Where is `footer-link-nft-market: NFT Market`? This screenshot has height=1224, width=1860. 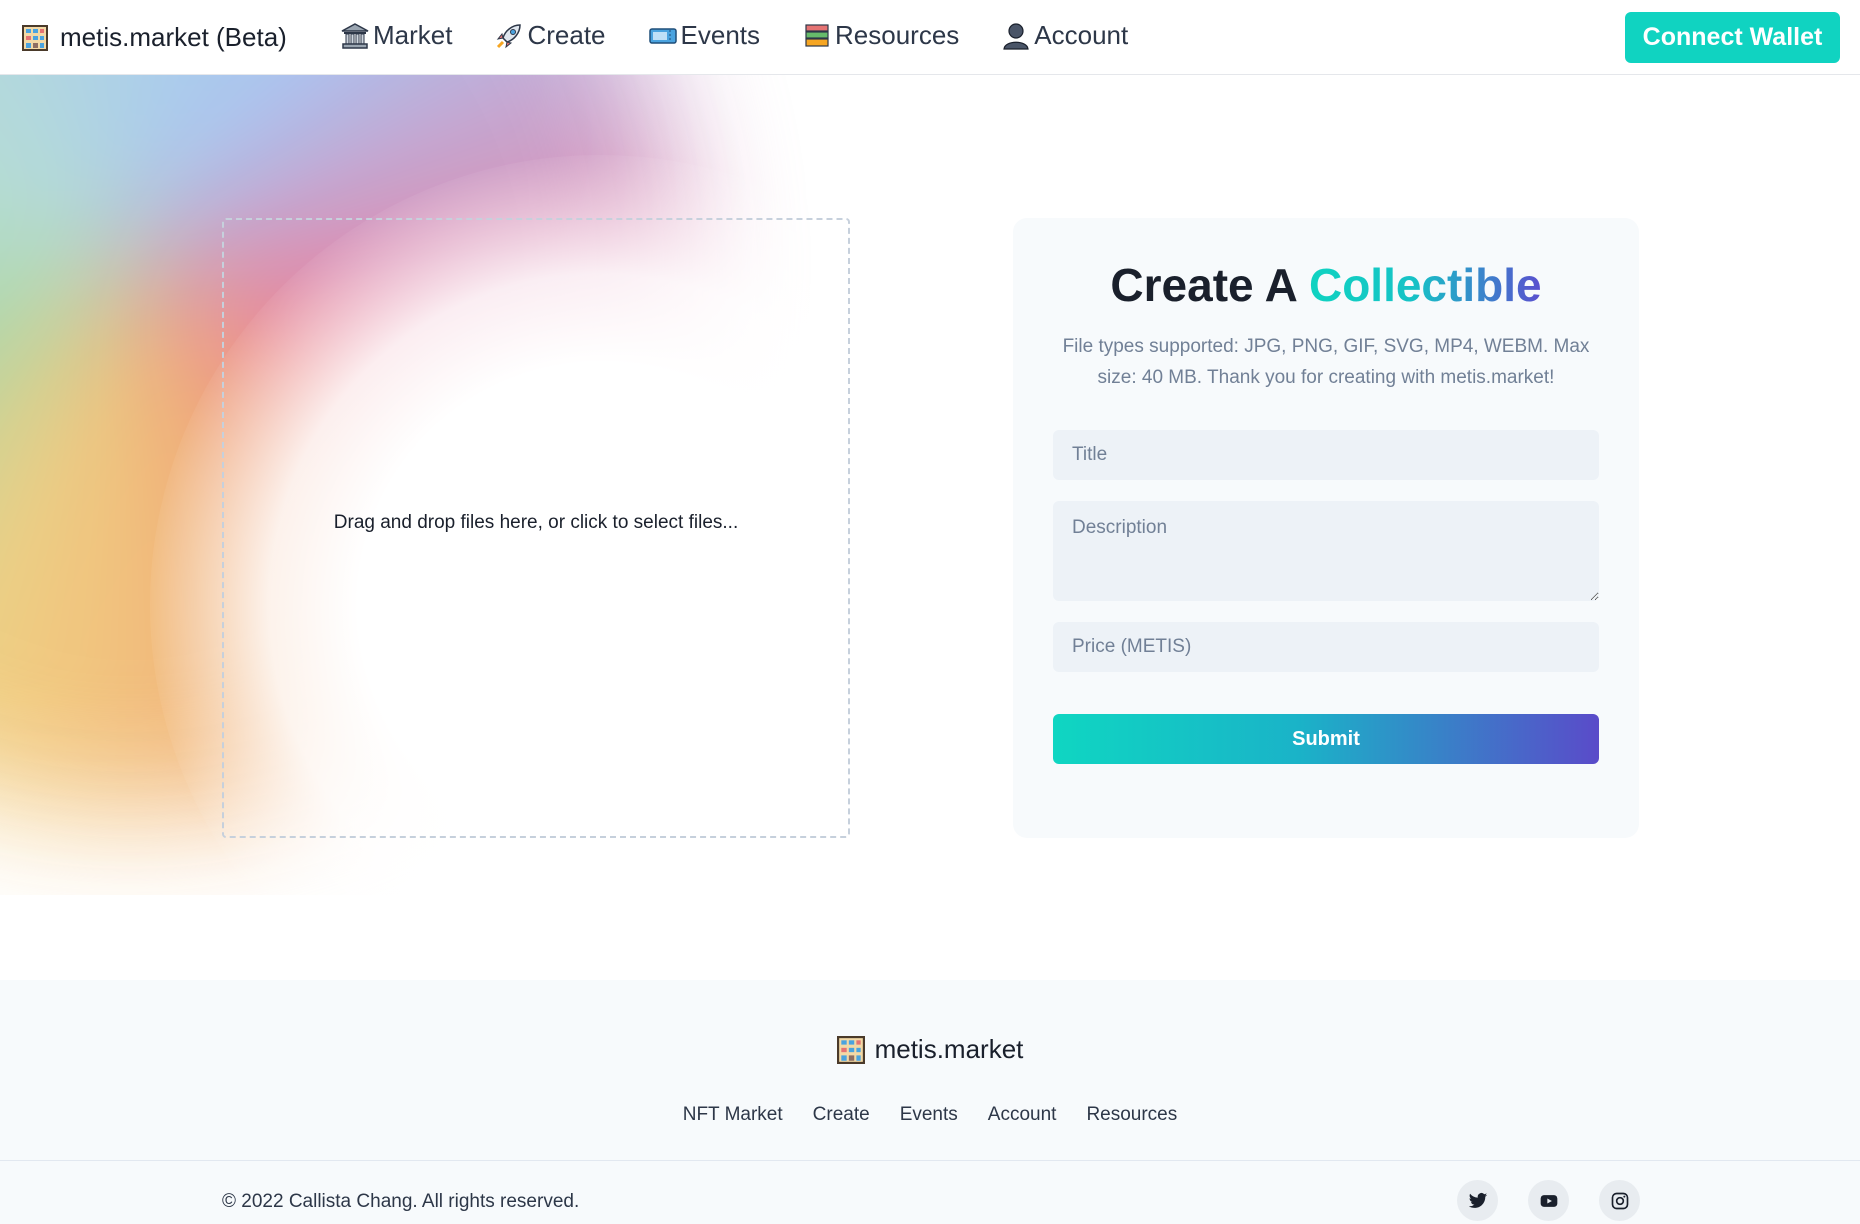
footer-link-nft-market: NFT Market is located at coordinates (733, 1115).